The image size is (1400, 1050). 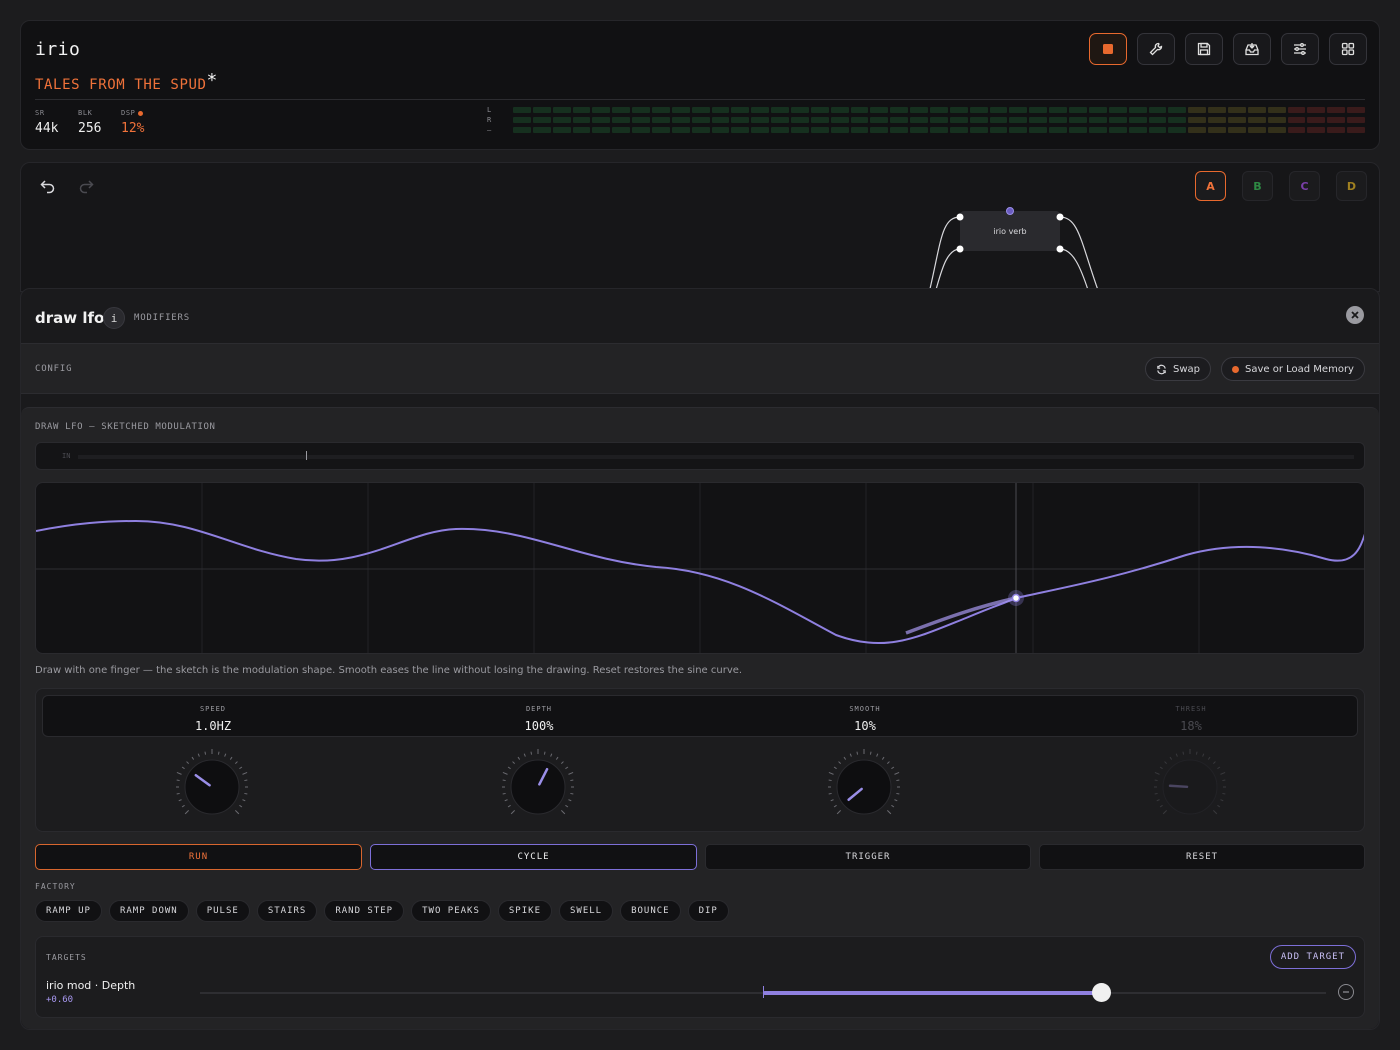 I want to click on load-button, so click(x=1252, y=49).